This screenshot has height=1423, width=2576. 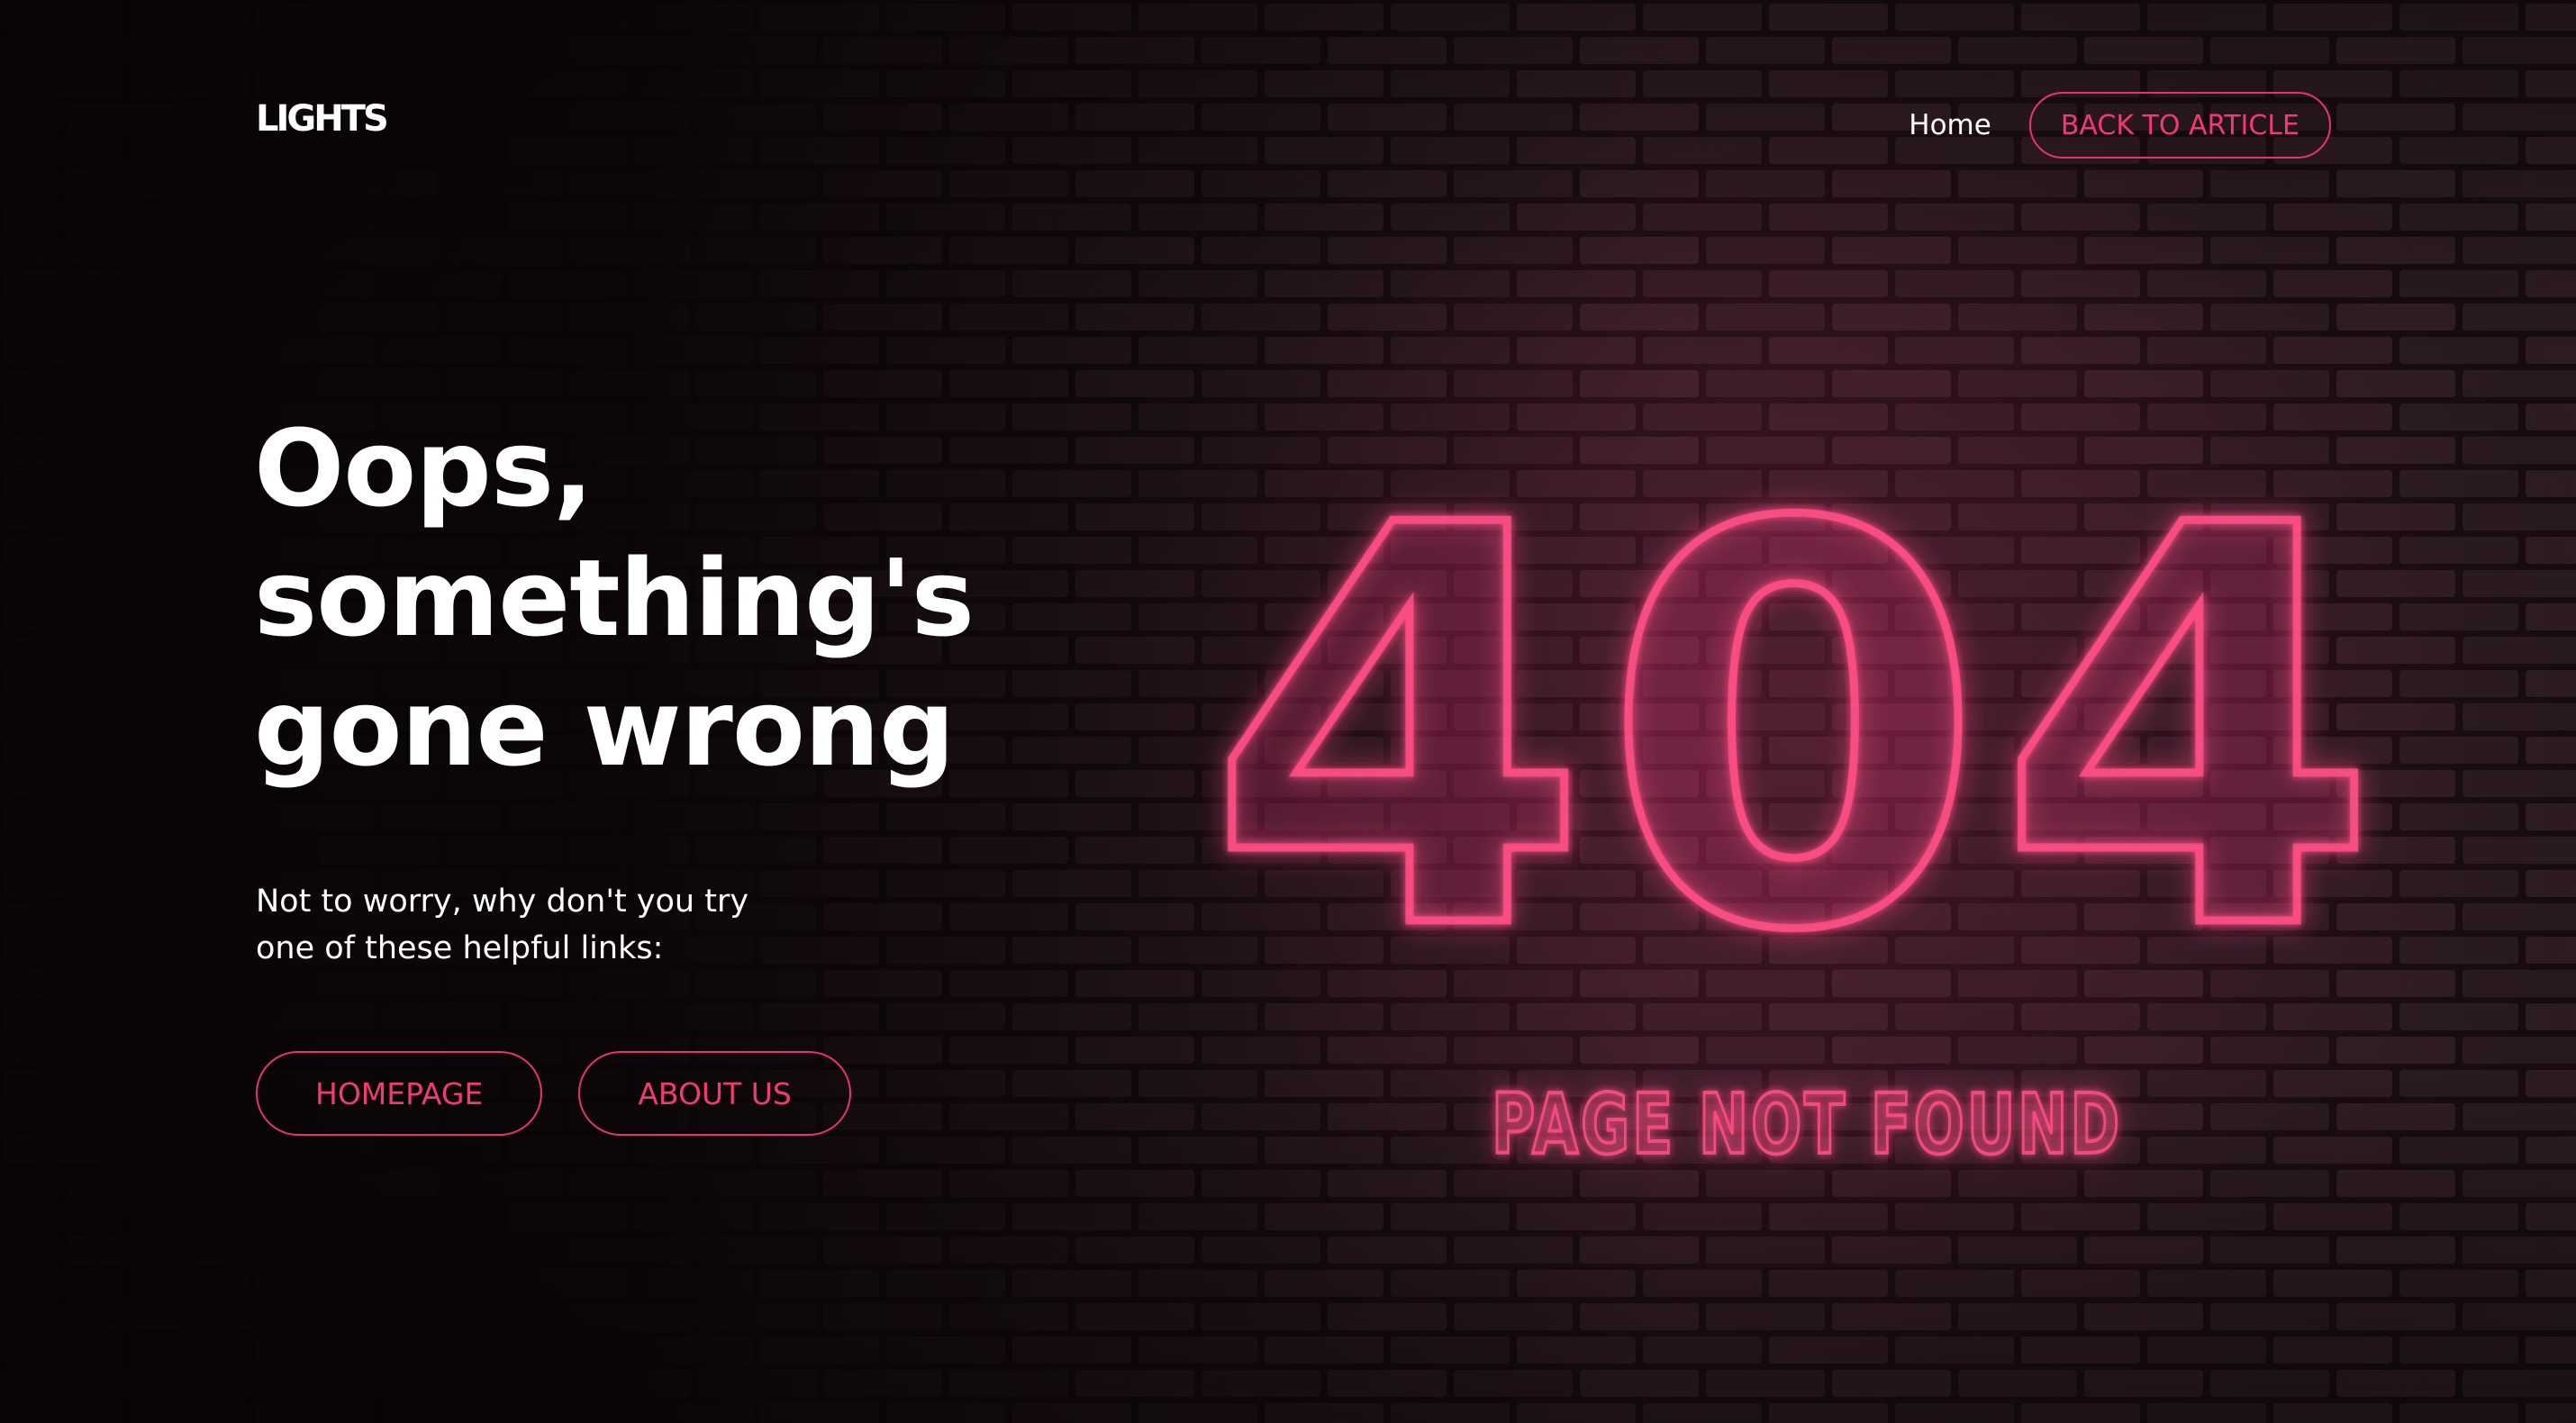 What do you see at coordinates (460, 948) in the screenshot?
I see `helper-text-line: one of these helpful links:` at bounding box center [460, 948].